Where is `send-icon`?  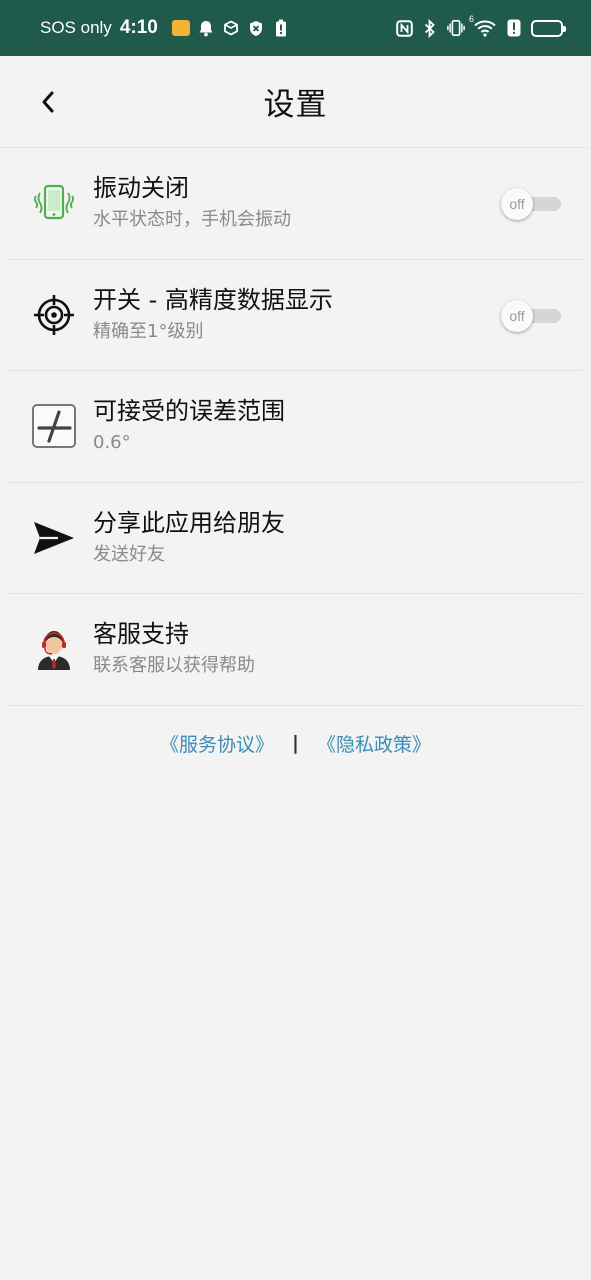
send-icon is located at coordinates (54, 538).